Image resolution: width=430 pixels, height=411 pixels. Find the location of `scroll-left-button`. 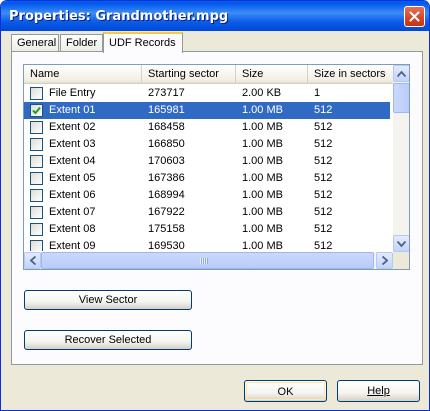

scroll-left-button is located at coordinates (32, 260).